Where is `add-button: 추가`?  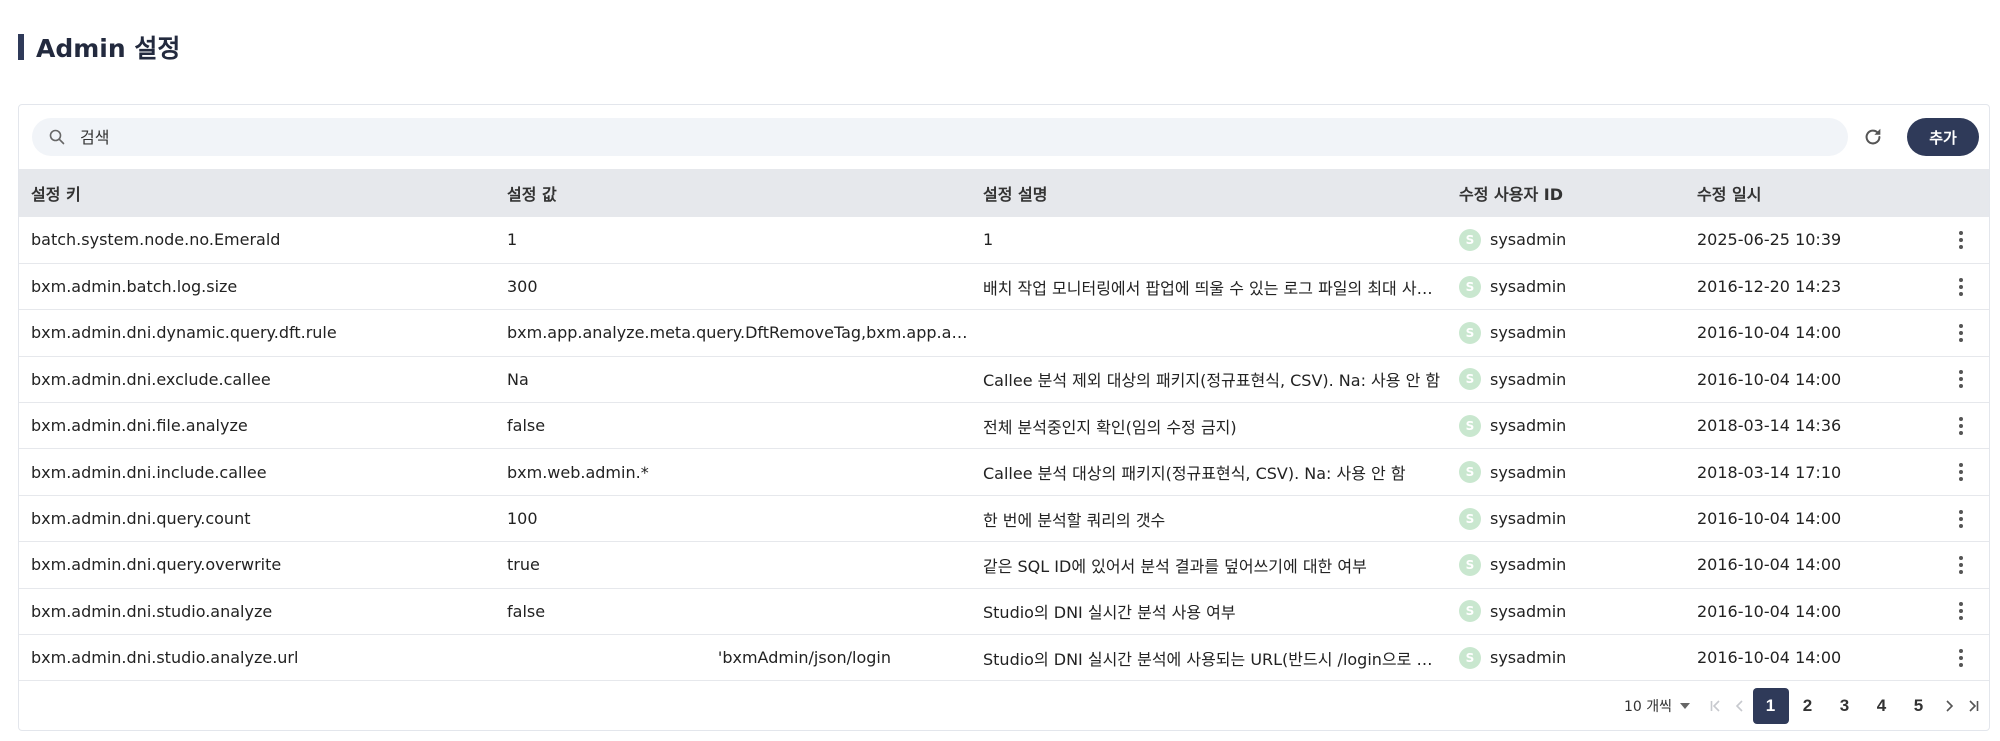
add-button: 추가 is located at coordinates (1943, 137).